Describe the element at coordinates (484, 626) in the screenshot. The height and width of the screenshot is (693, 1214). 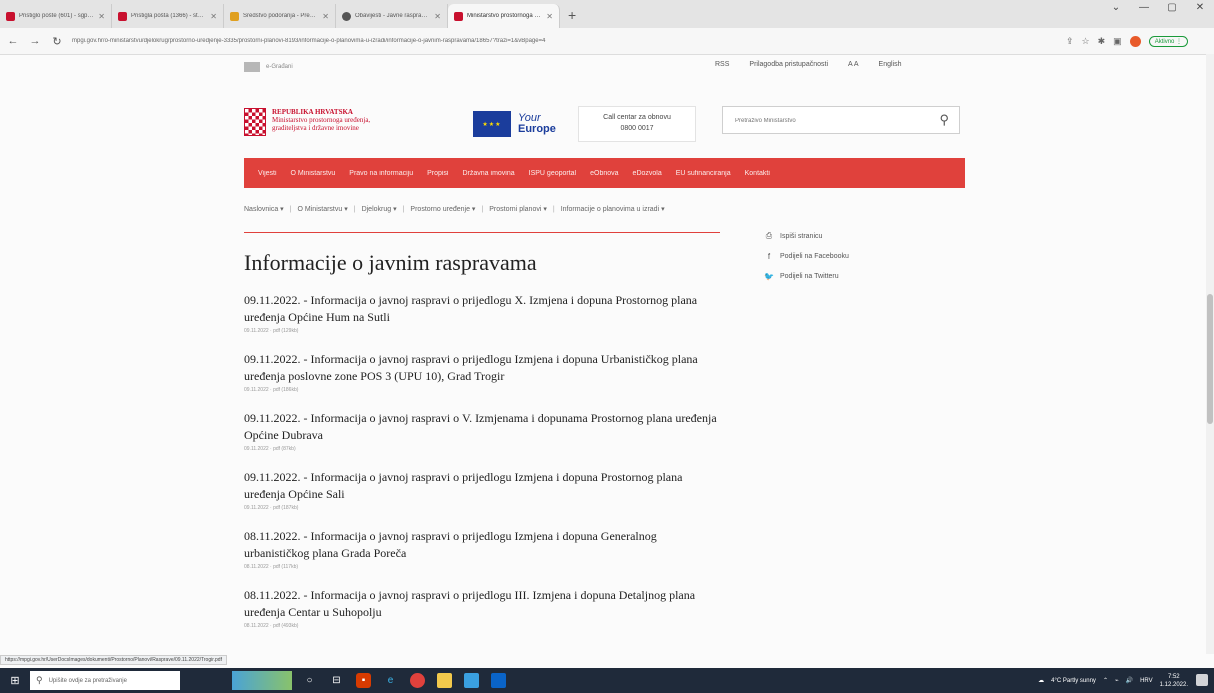
I see `list-item-meta: 08.11.2022 · pdf (493kb)` at that location.